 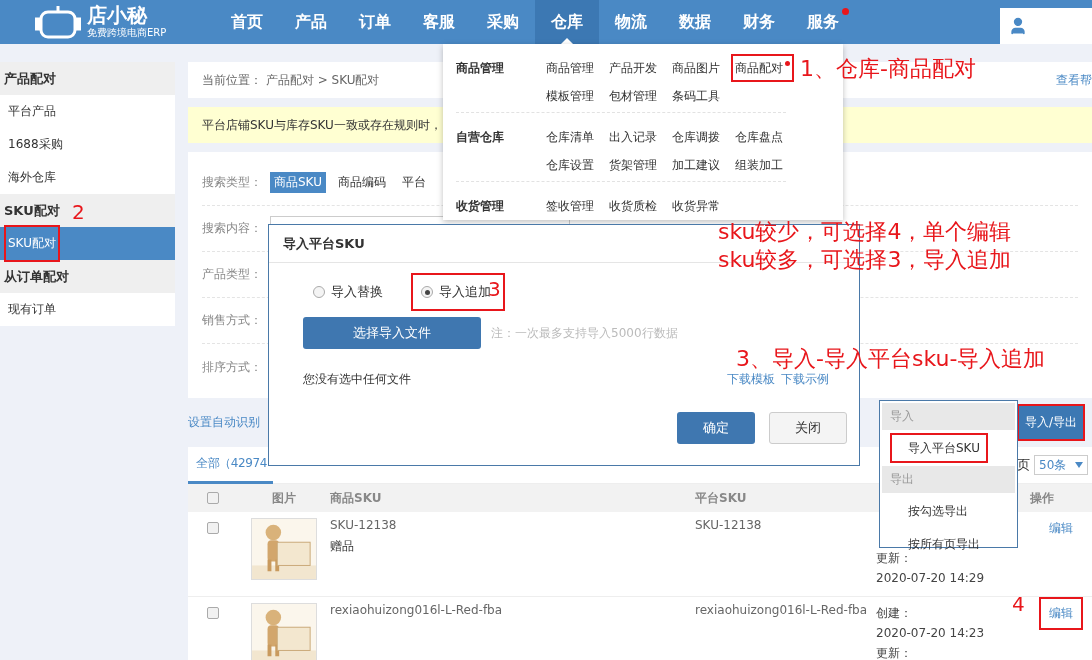 I want to click on filter-option: 平台, so click(x=413, y=182).